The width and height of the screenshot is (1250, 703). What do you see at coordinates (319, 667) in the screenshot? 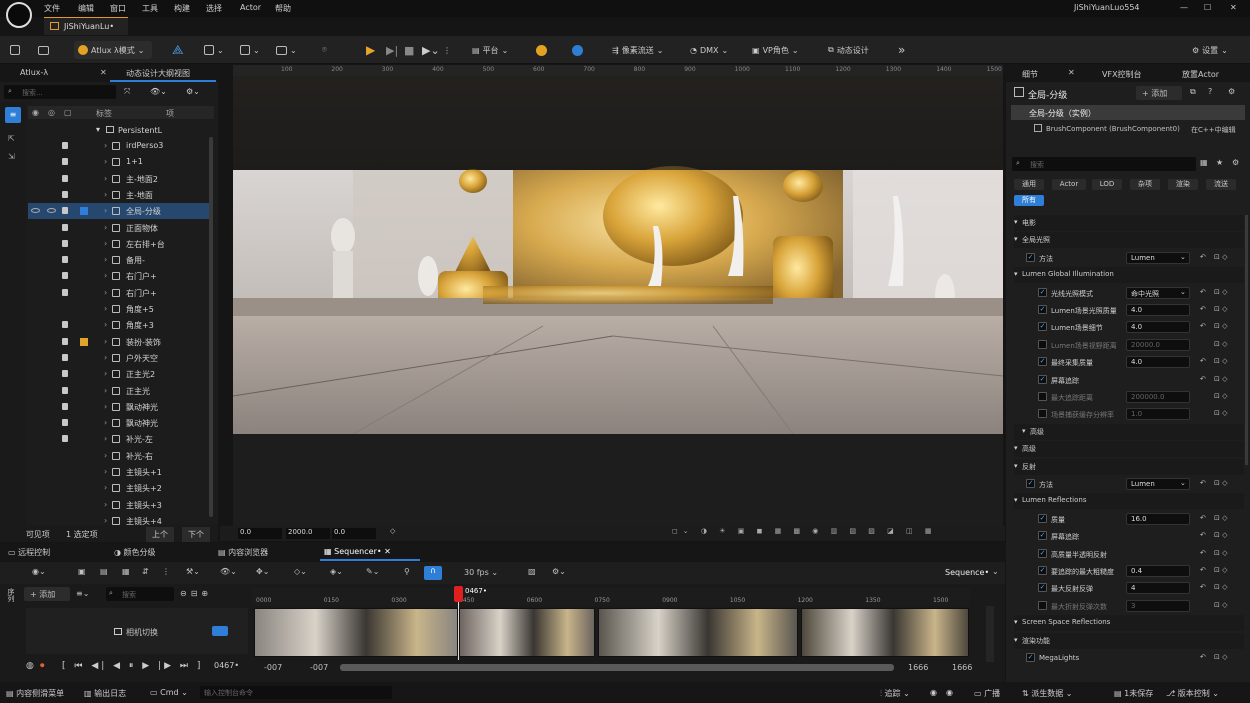
I see `view-start-b: -007` at bounding box center [319, 667].